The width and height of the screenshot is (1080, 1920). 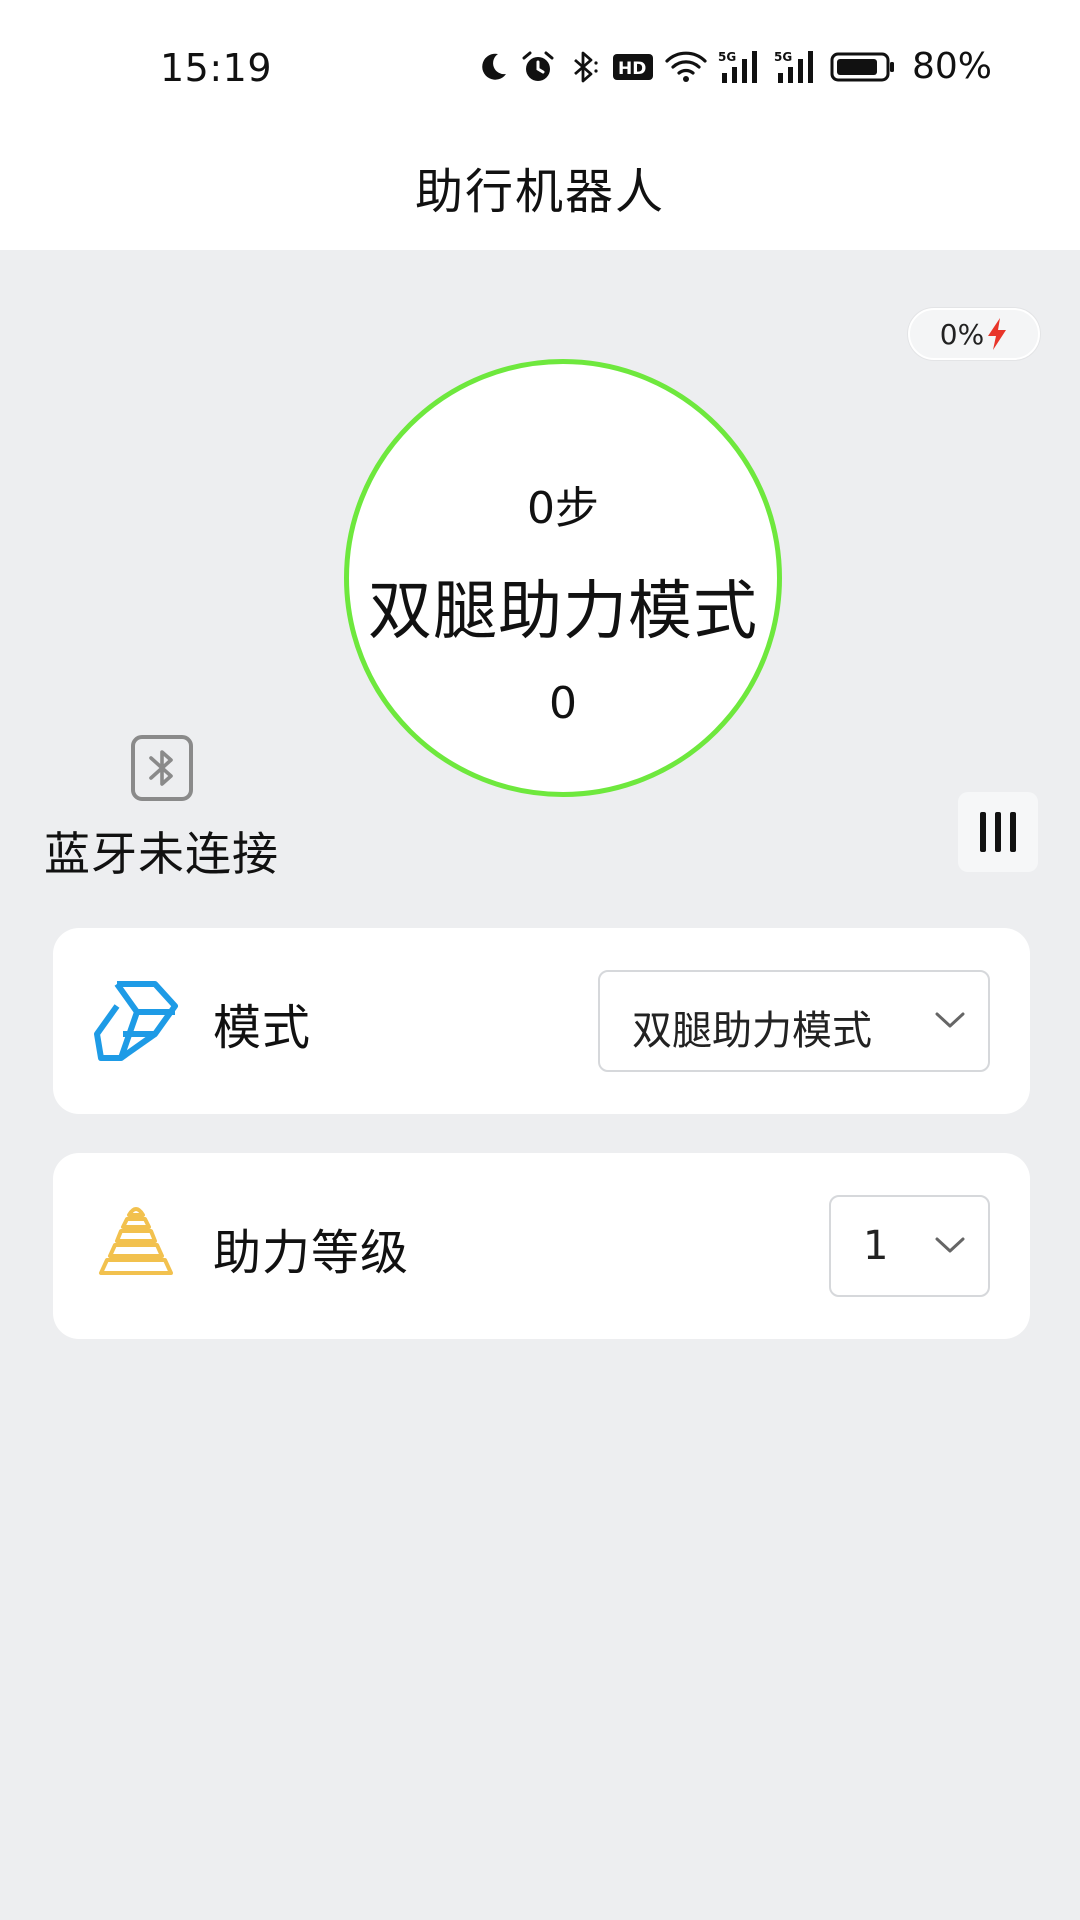 I want to click on mode-select: 双腿助力模式, so click(x=794, y=1021).